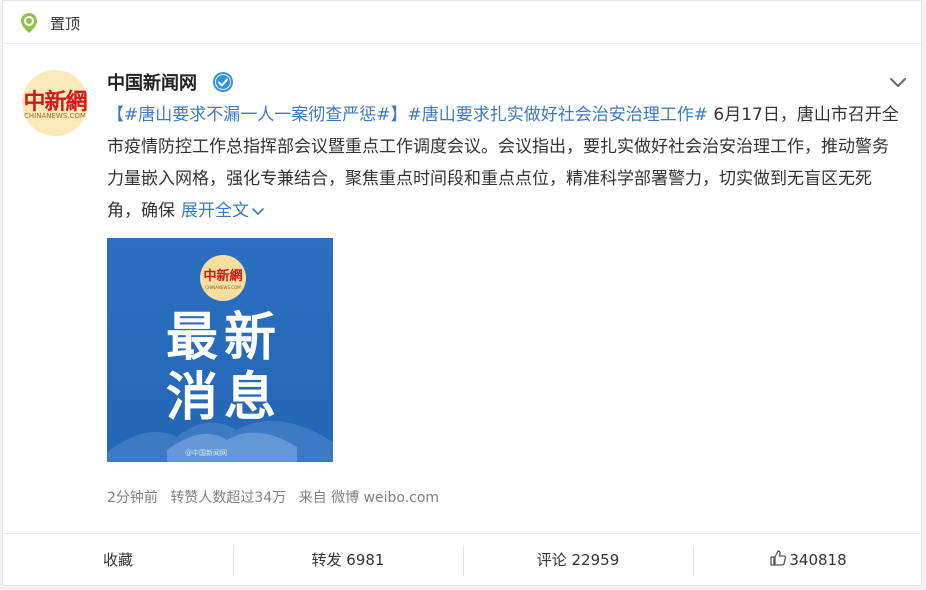 This screenshot has height=590, width=926. I want to click on action-bar: 收藏 转发 6981 评论 22959 340818, so click(462, 560).